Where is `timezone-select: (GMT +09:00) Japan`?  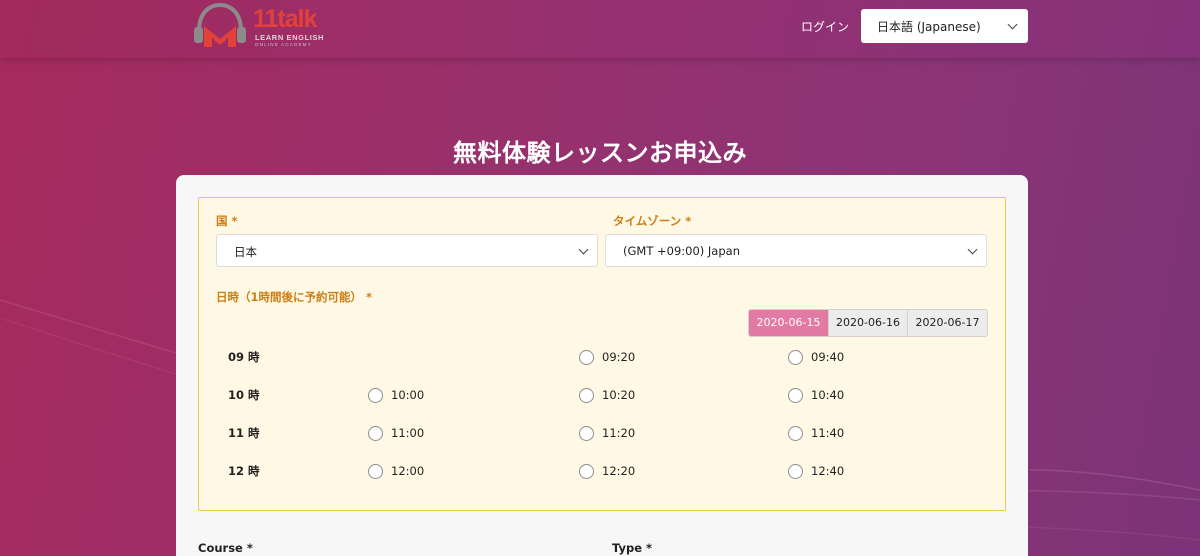
timezone-select: (GMT +09:00) Japan is located at coordinates (796, 250).